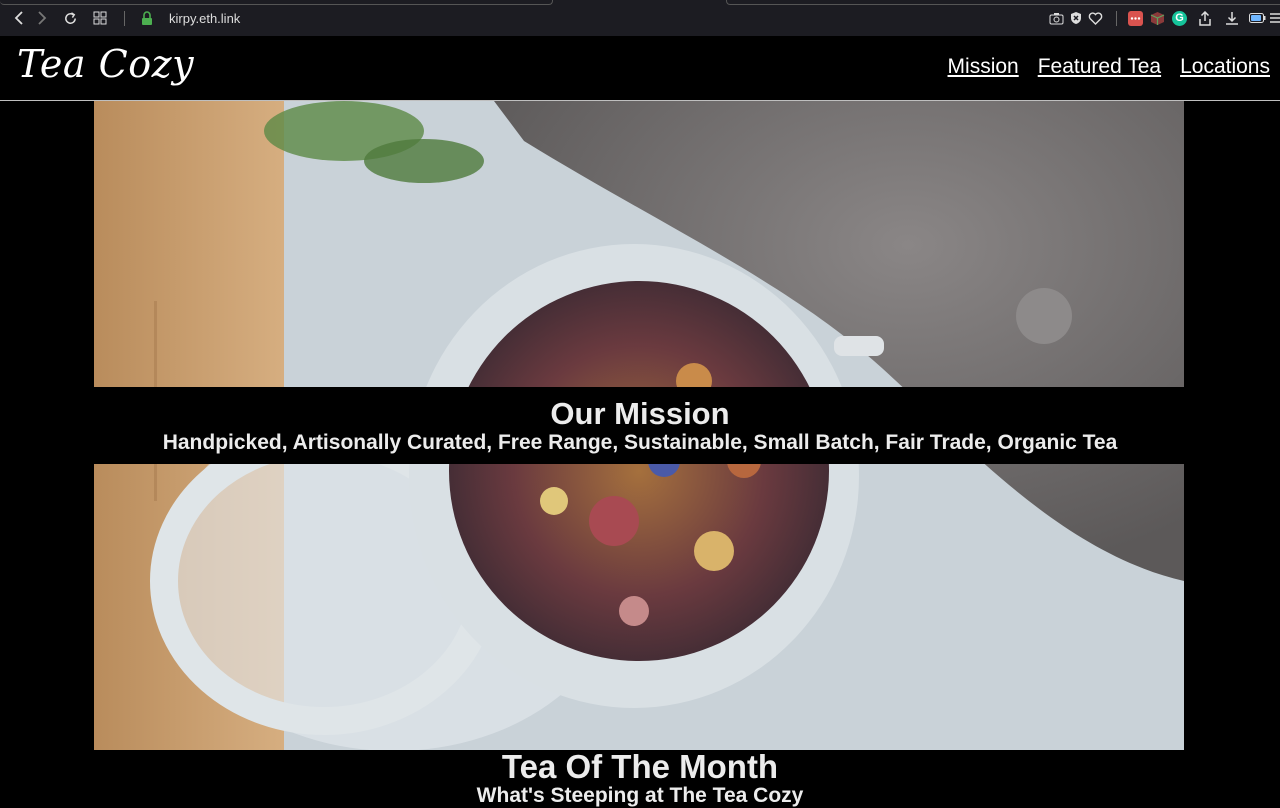 The height and width of the screenshot is (808, 1280). What do you see at coordinates (1232, 18) in the screenshot?
I see `download-icon` at bounding box center [1232, 18].